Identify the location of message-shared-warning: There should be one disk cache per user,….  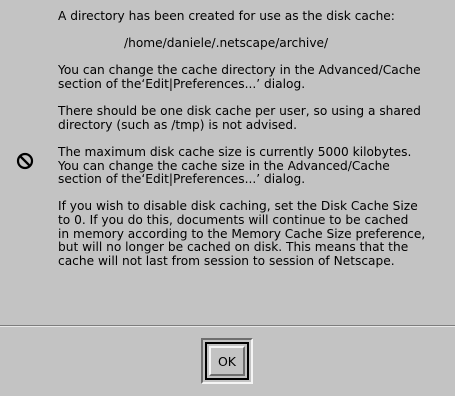
(239, 118).